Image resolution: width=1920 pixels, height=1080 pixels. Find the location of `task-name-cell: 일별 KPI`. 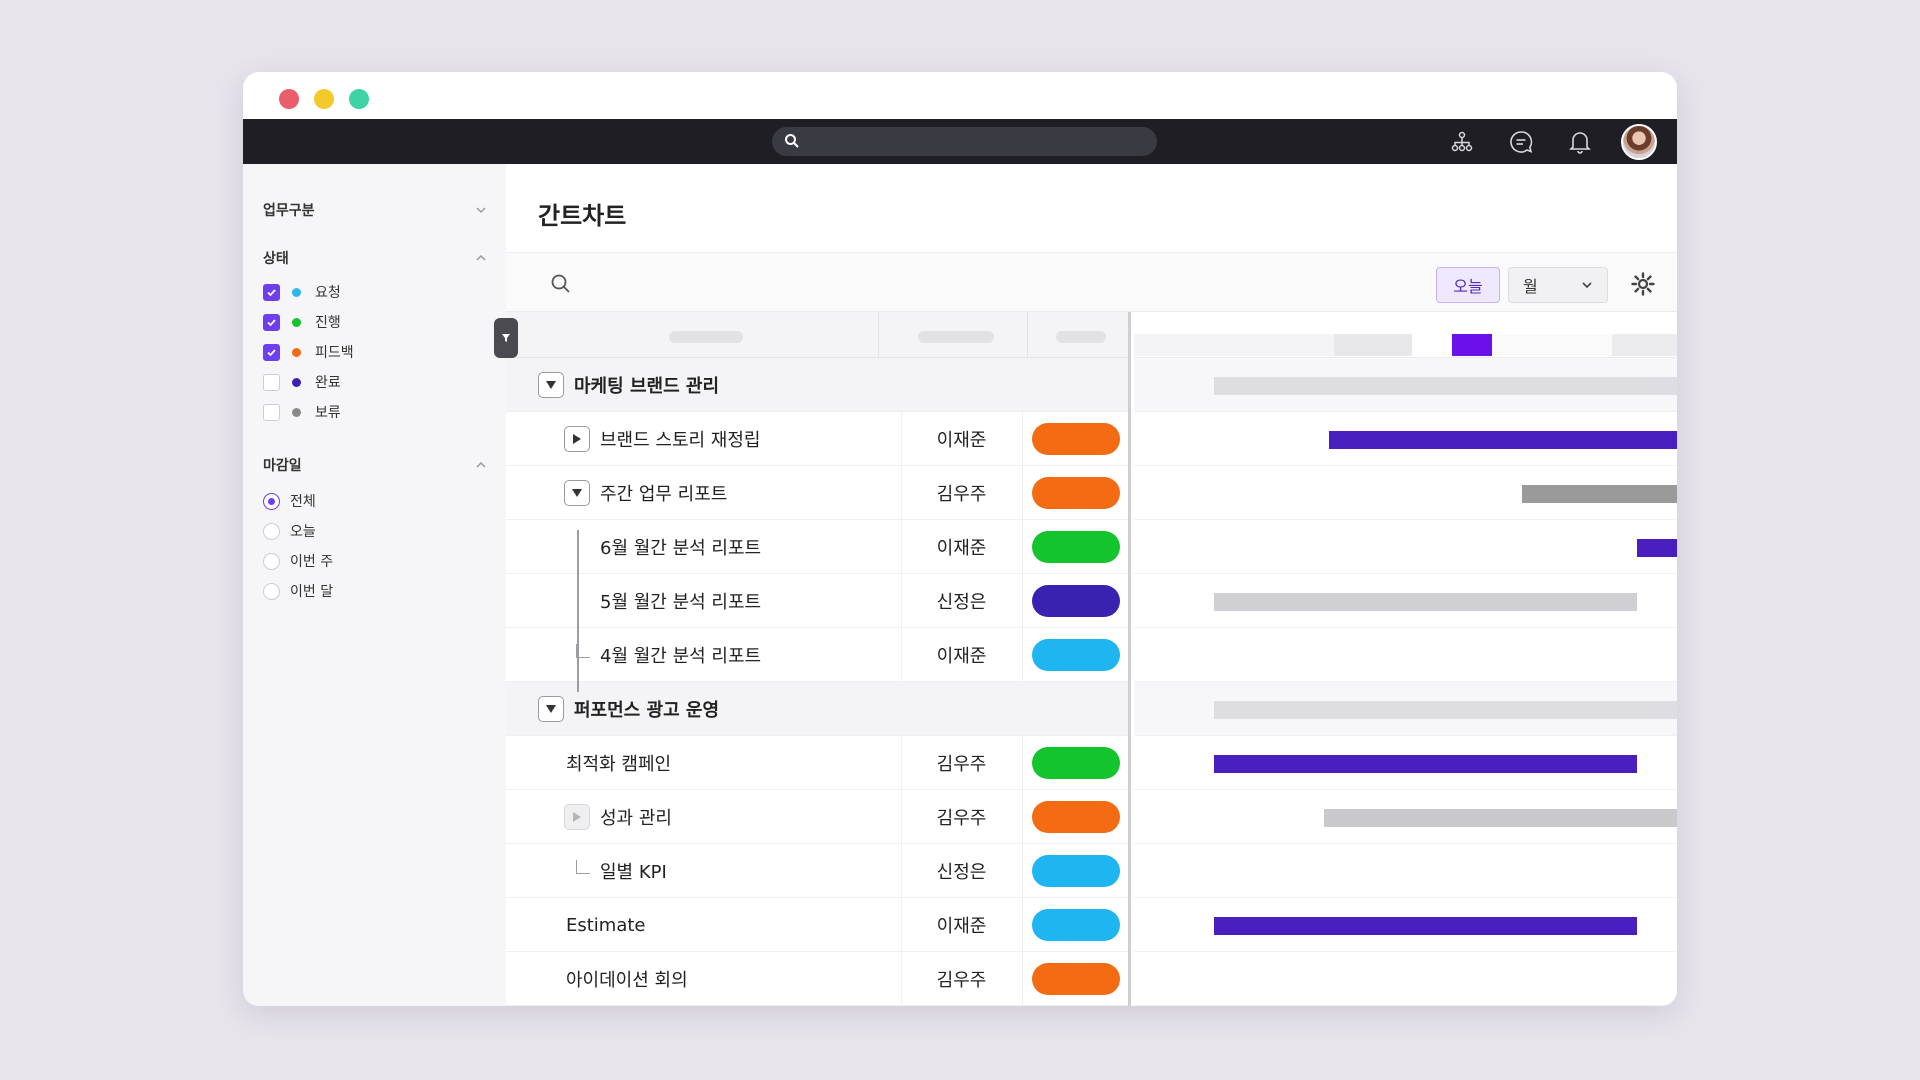

task-name-cell: 일별 KPI is located at coordinates (621, 871).